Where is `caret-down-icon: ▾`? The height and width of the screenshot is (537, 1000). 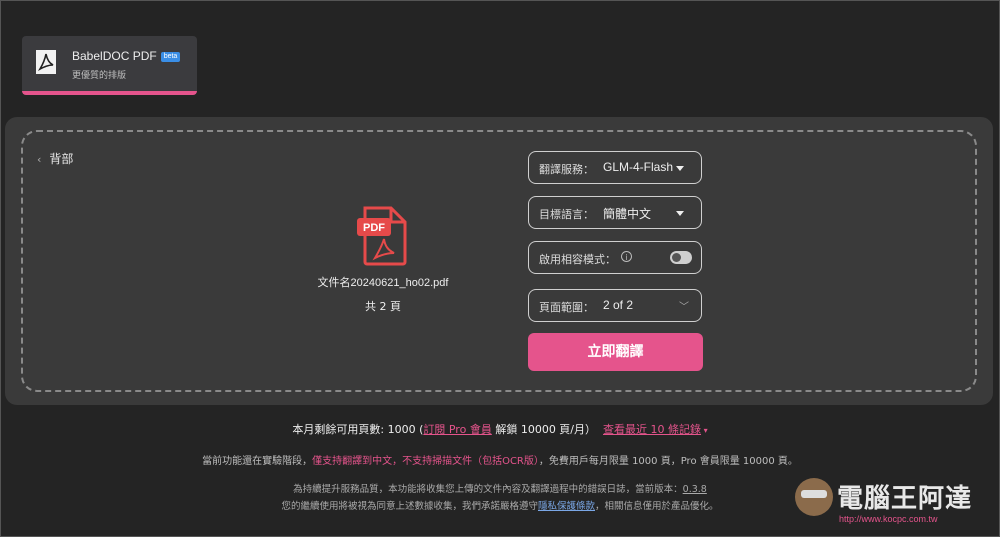
caret-down-icon: ▾ is located at coordinates (704, 430).